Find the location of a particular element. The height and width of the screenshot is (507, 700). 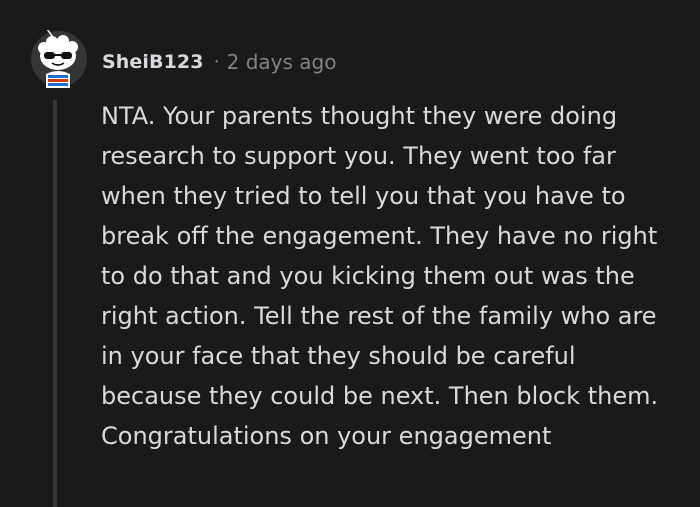

thread-collapse-line is located at coordinates (55, 303).